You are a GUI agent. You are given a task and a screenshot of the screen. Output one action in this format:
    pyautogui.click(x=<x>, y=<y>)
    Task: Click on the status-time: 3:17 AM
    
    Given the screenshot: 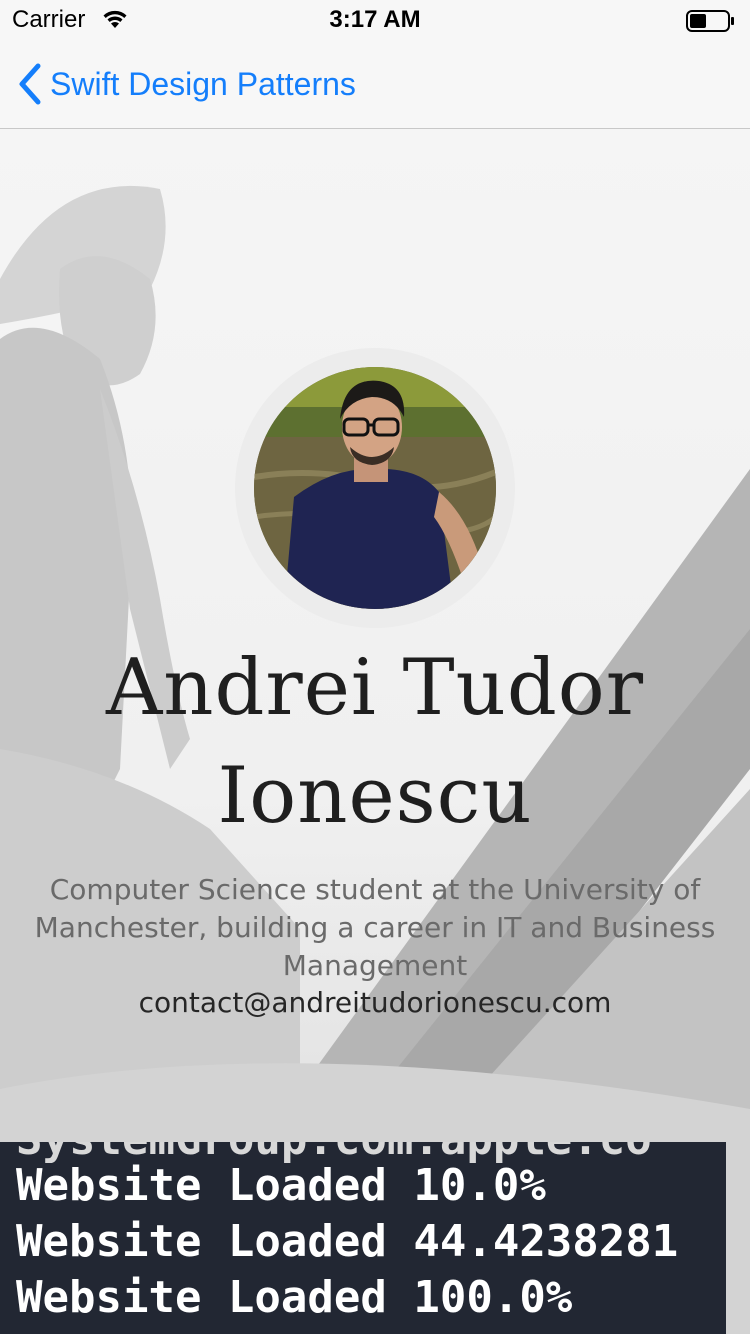 What is the action you would take?
    pyautogui.click(x=375, y=19)
    